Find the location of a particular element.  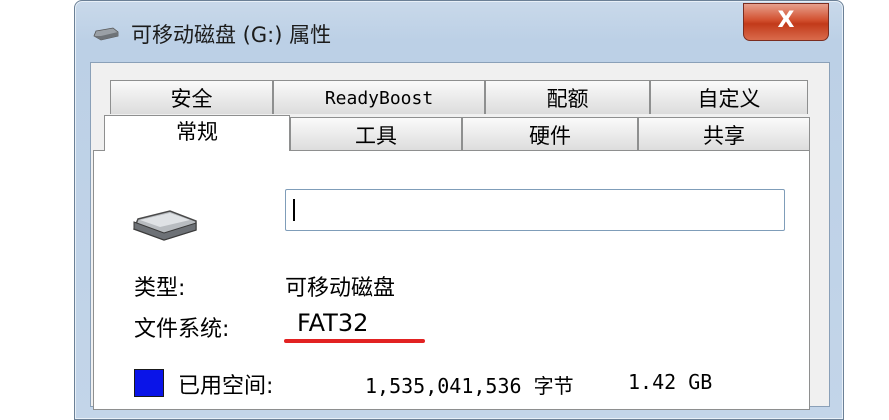

used-space-label: 已用空间: is located at coordinates (226, 386).